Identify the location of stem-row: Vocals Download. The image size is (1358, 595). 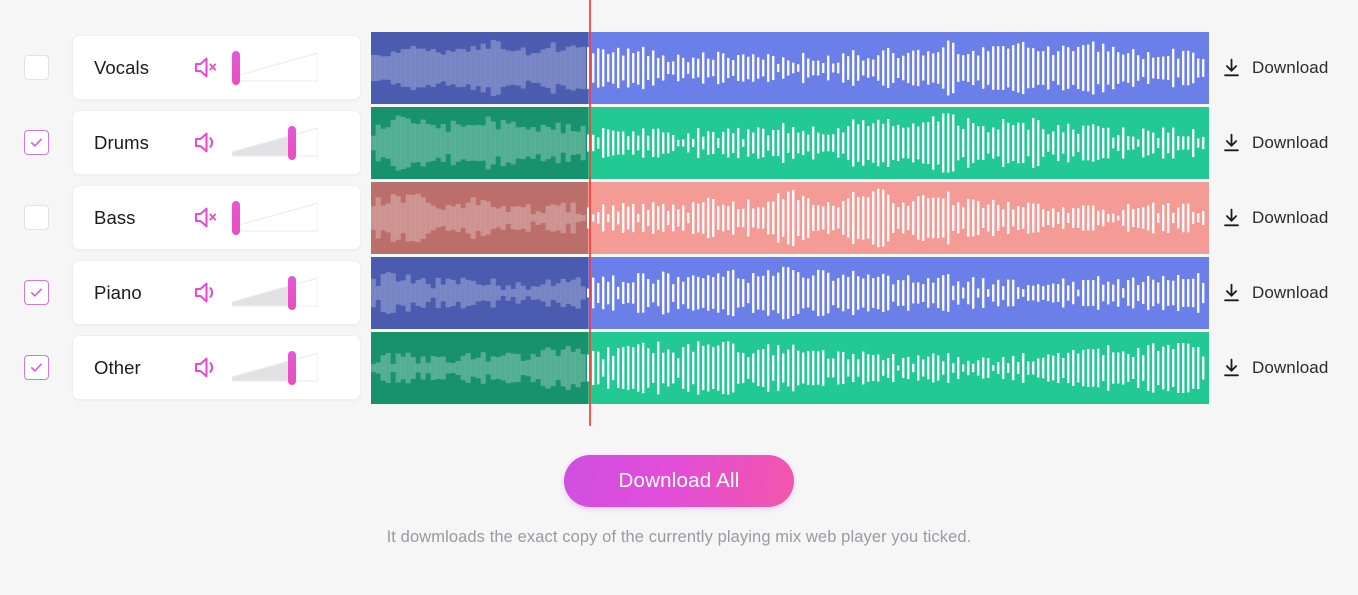
(679, 67).